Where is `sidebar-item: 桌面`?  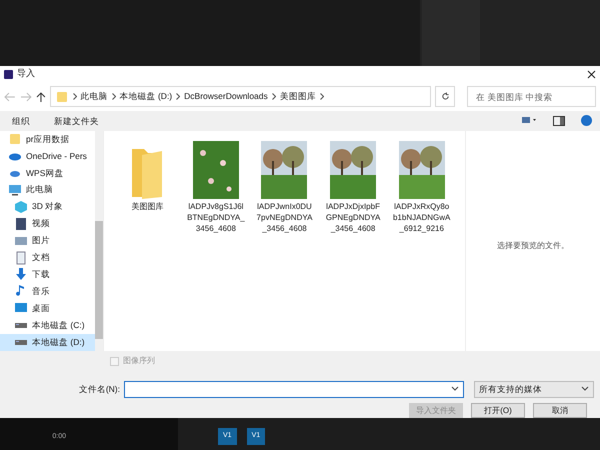
sidebar-item: 桌面 is located at coordinates (47, 308).